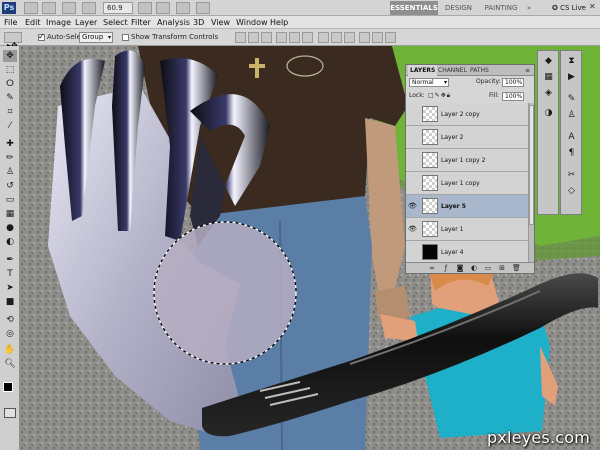  I want to click on minimize-icon: –, so click(584, 7).